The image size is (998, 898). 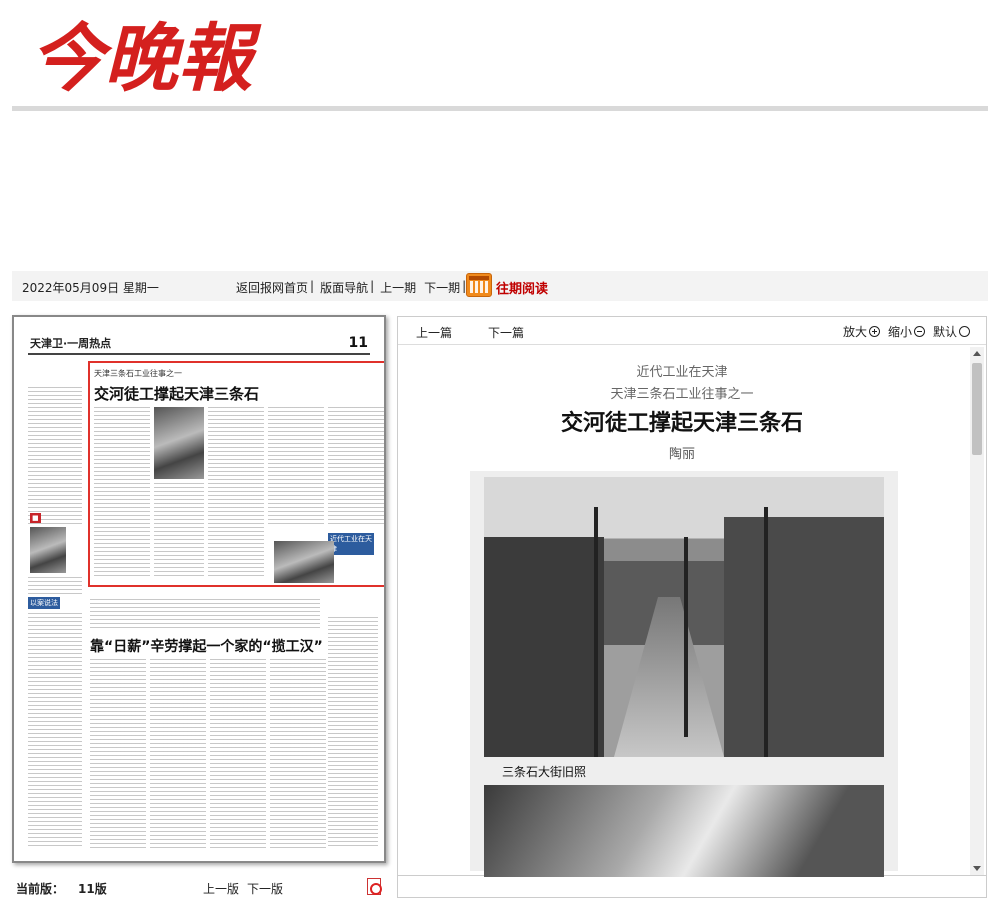 I want to click on next-issue-link: 下一期, so click(x=442, y=287).